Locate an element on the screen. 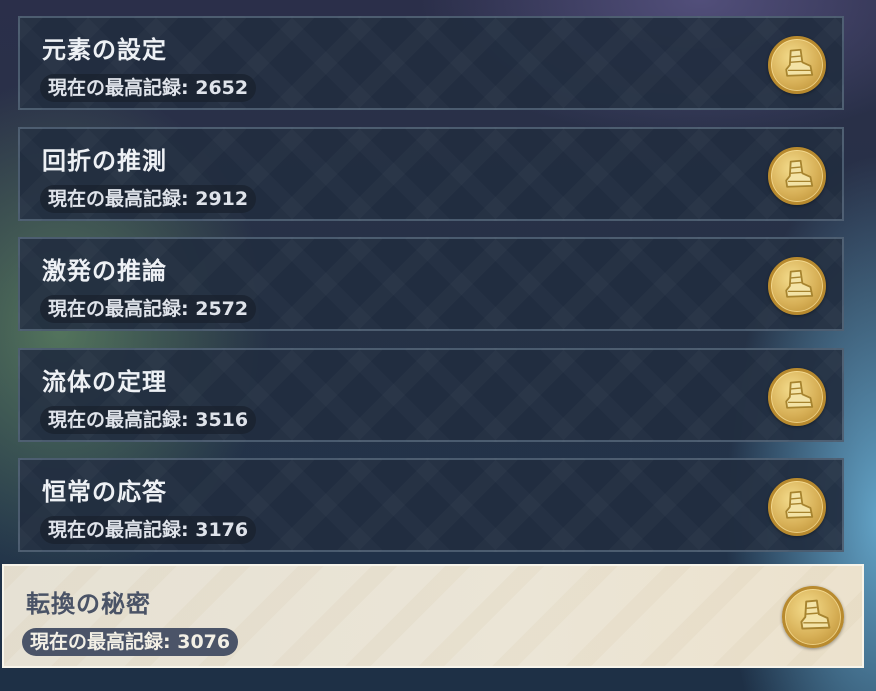 This screenshot has width=876, height=691. challenge-card-4: 流体の定理 現在の最高記録: 3516 is located at coordinates (431, 395).